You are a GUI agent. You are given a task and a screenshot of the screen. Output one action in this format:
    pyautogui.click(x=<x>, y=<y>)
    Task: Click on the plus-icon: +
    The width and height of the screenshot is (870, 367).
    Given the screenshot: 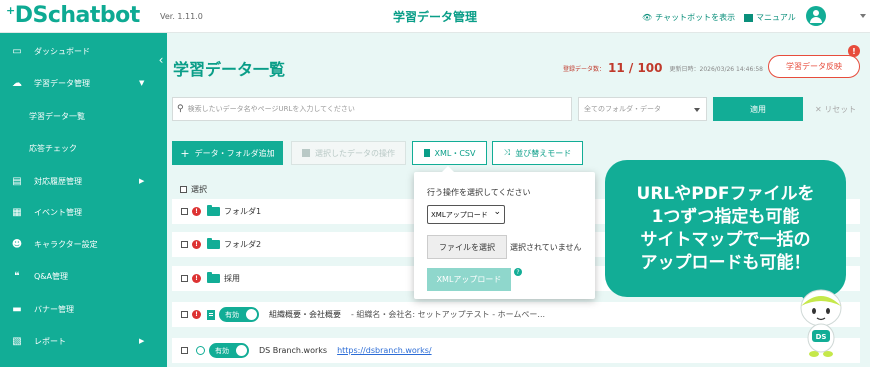 What is the action you would take?
    pyautogui.click(x=185, y=153)
    